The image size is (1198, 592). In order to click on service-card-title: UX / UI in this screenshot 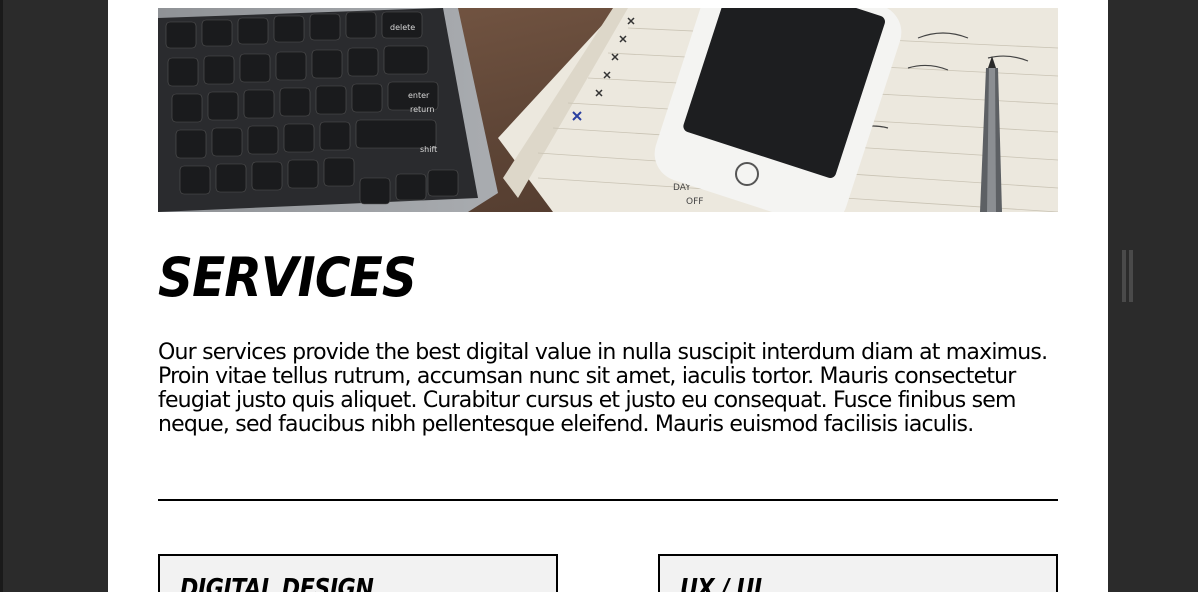, I will do `click(721, 583)`.